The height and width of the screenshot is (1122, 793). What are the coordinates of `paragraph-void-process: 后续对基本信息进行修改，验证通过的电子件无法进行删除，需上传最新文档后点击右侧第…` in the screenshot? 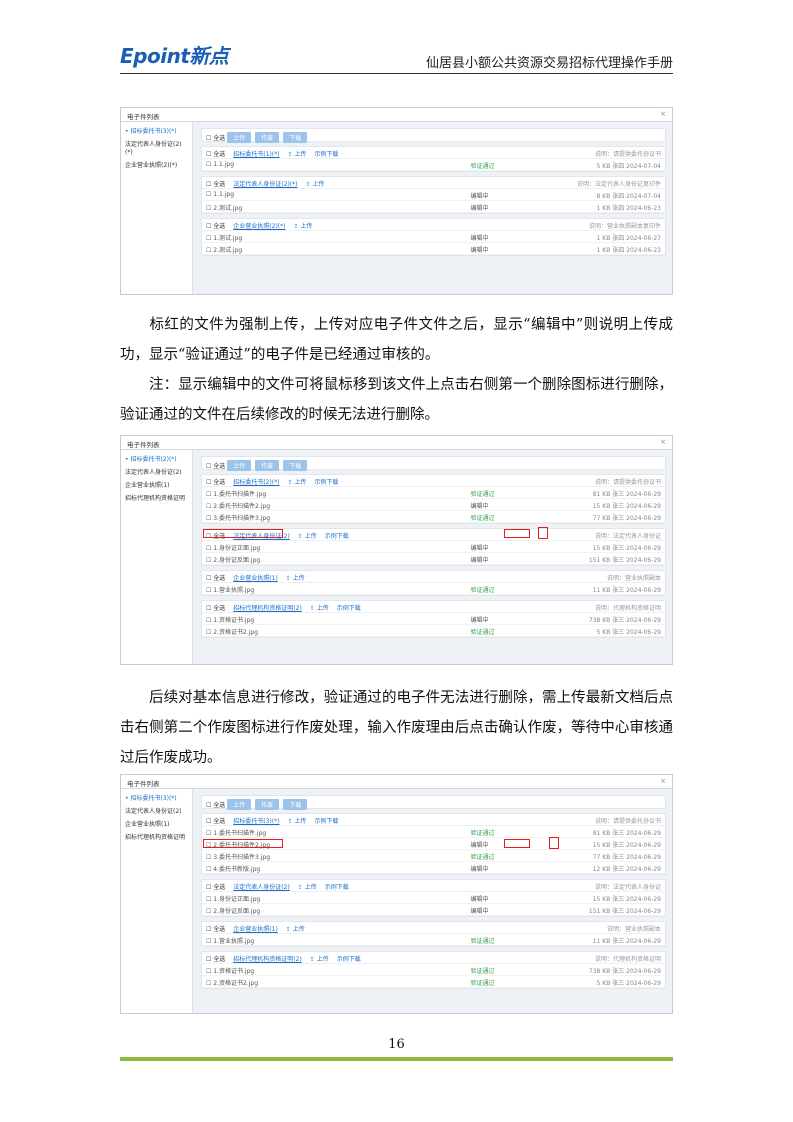 It's located at (396, 728).